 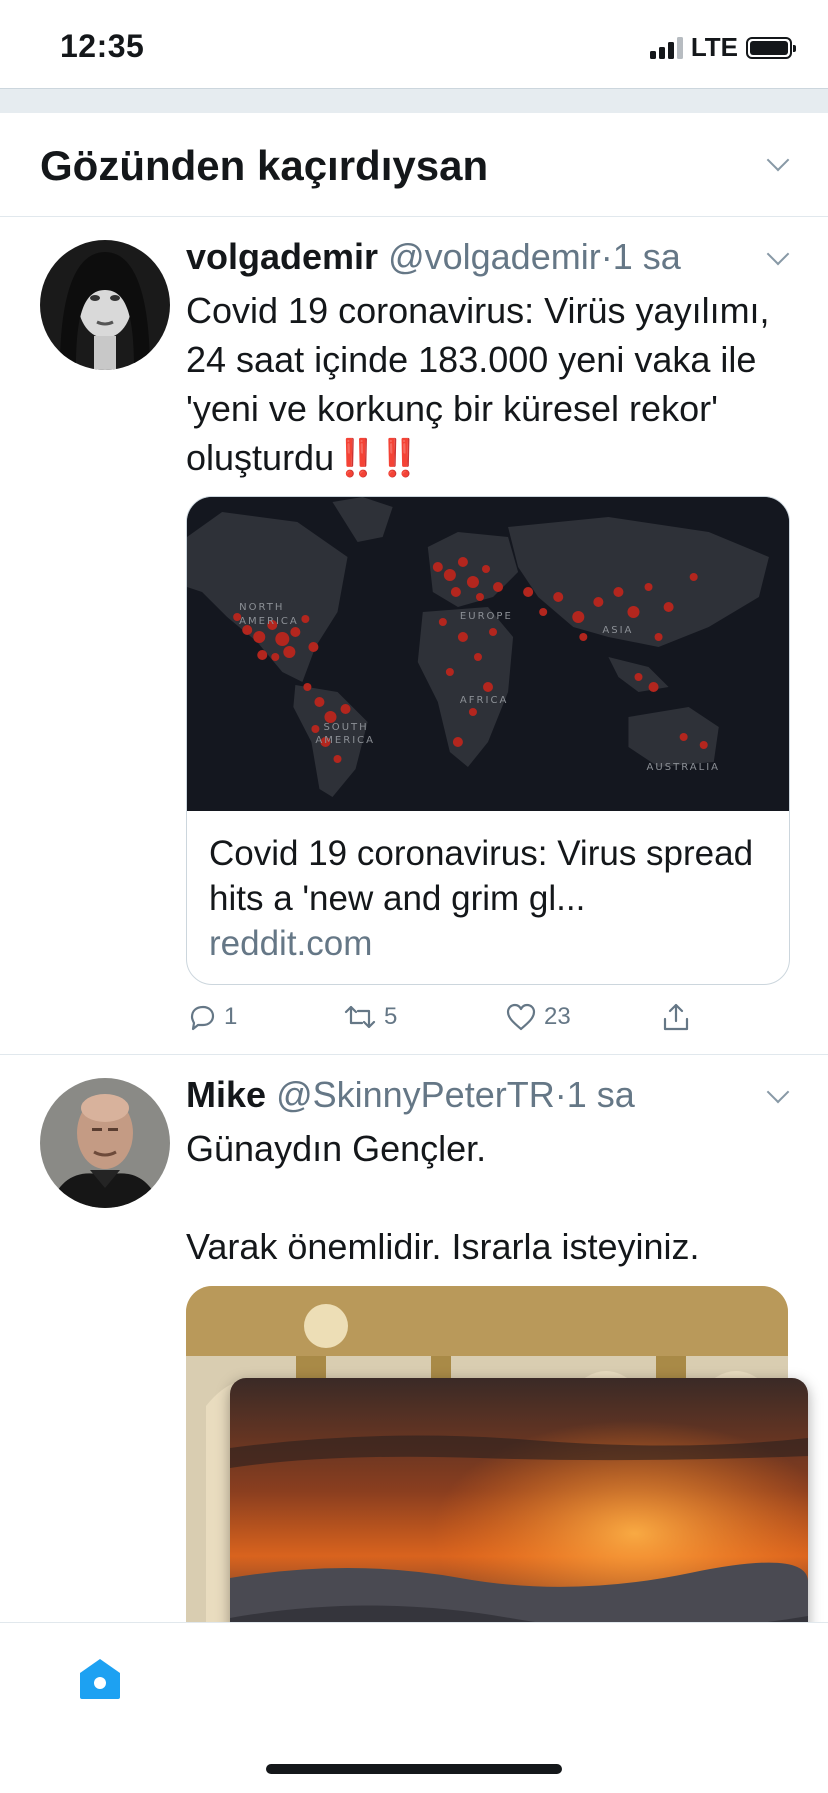 What do you see at coordinates (521, 1017) in the screenshot?
I see `heart-icon` at bounding box center [521, 1017].